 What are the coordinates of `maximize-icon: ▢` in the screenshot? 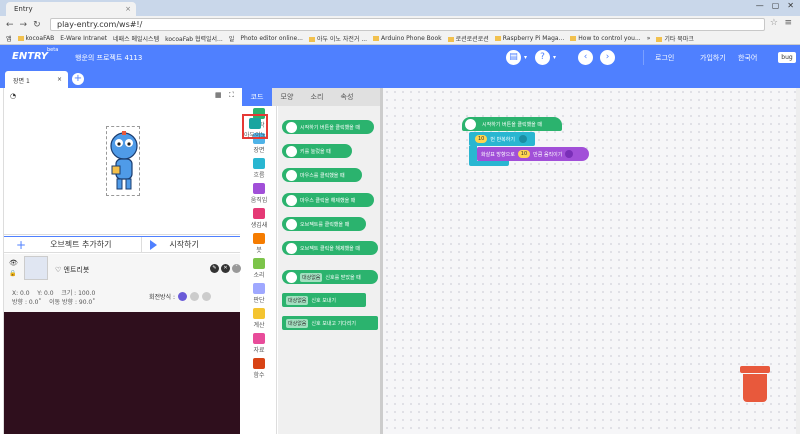 It's located at (776, 5).